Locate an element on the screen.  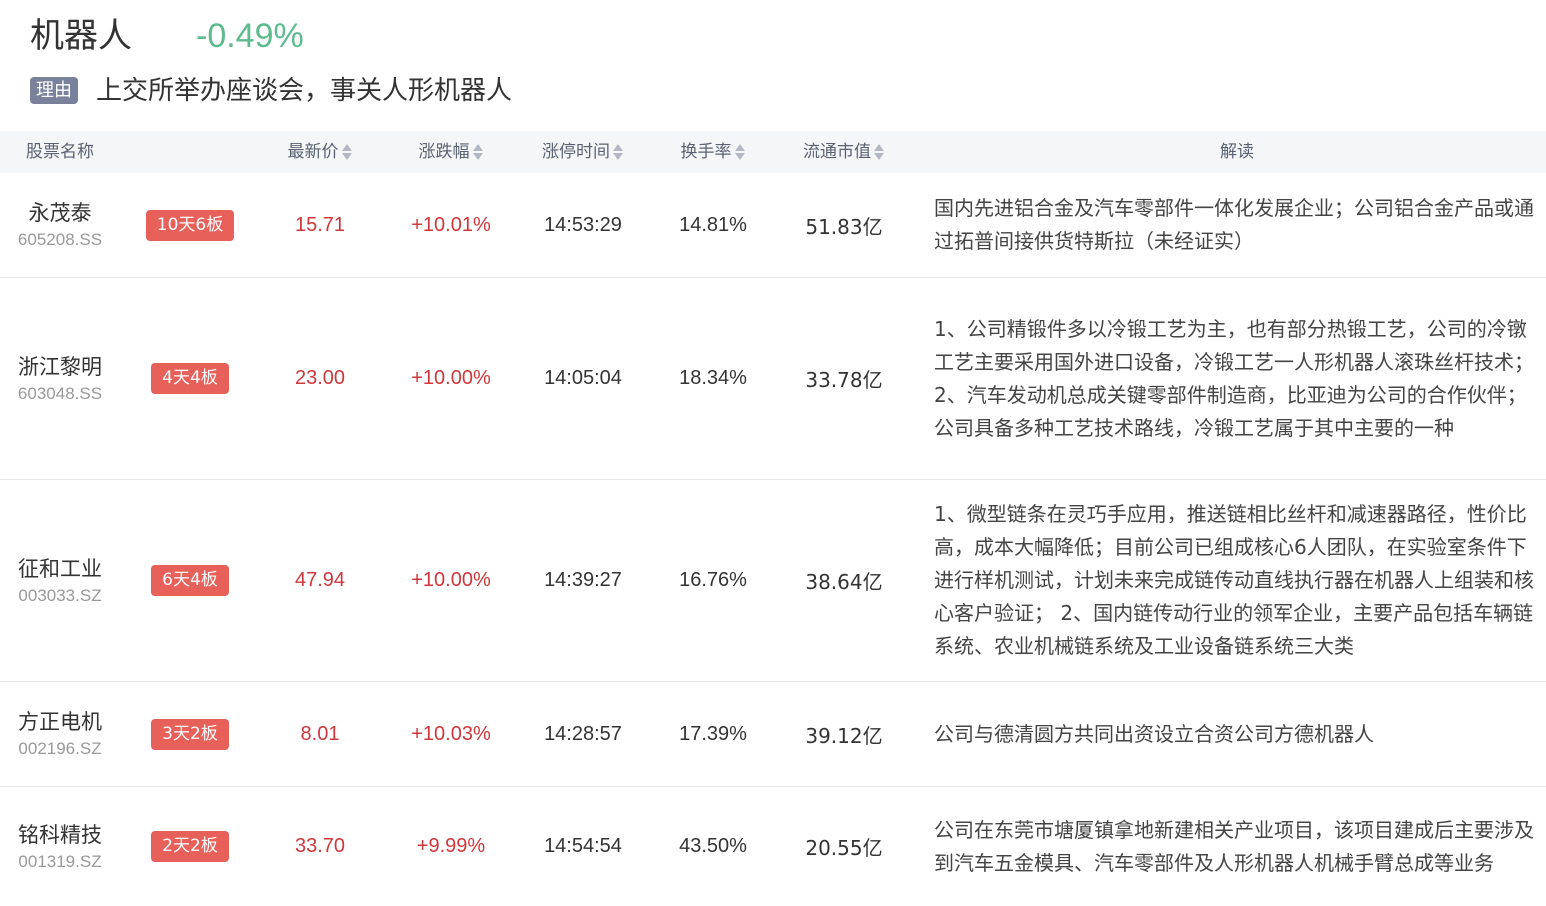
col-header-turnover-label: 换手率 is located at coordinates (706, 152).